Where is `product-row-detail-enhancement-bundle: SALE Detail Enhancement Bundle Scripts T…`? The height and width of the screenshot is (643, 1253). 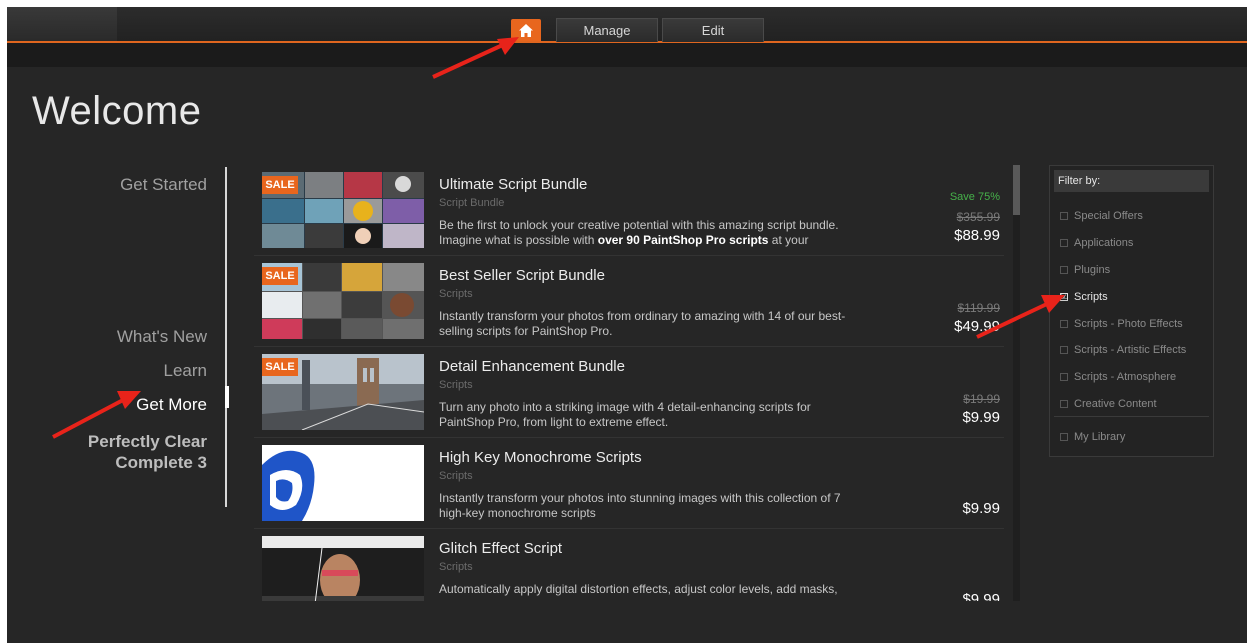
product-row-detail-enhancement-bundle: SALE Detail Enhancement Bundle Scripts T… is located at coordinates (629, 392).